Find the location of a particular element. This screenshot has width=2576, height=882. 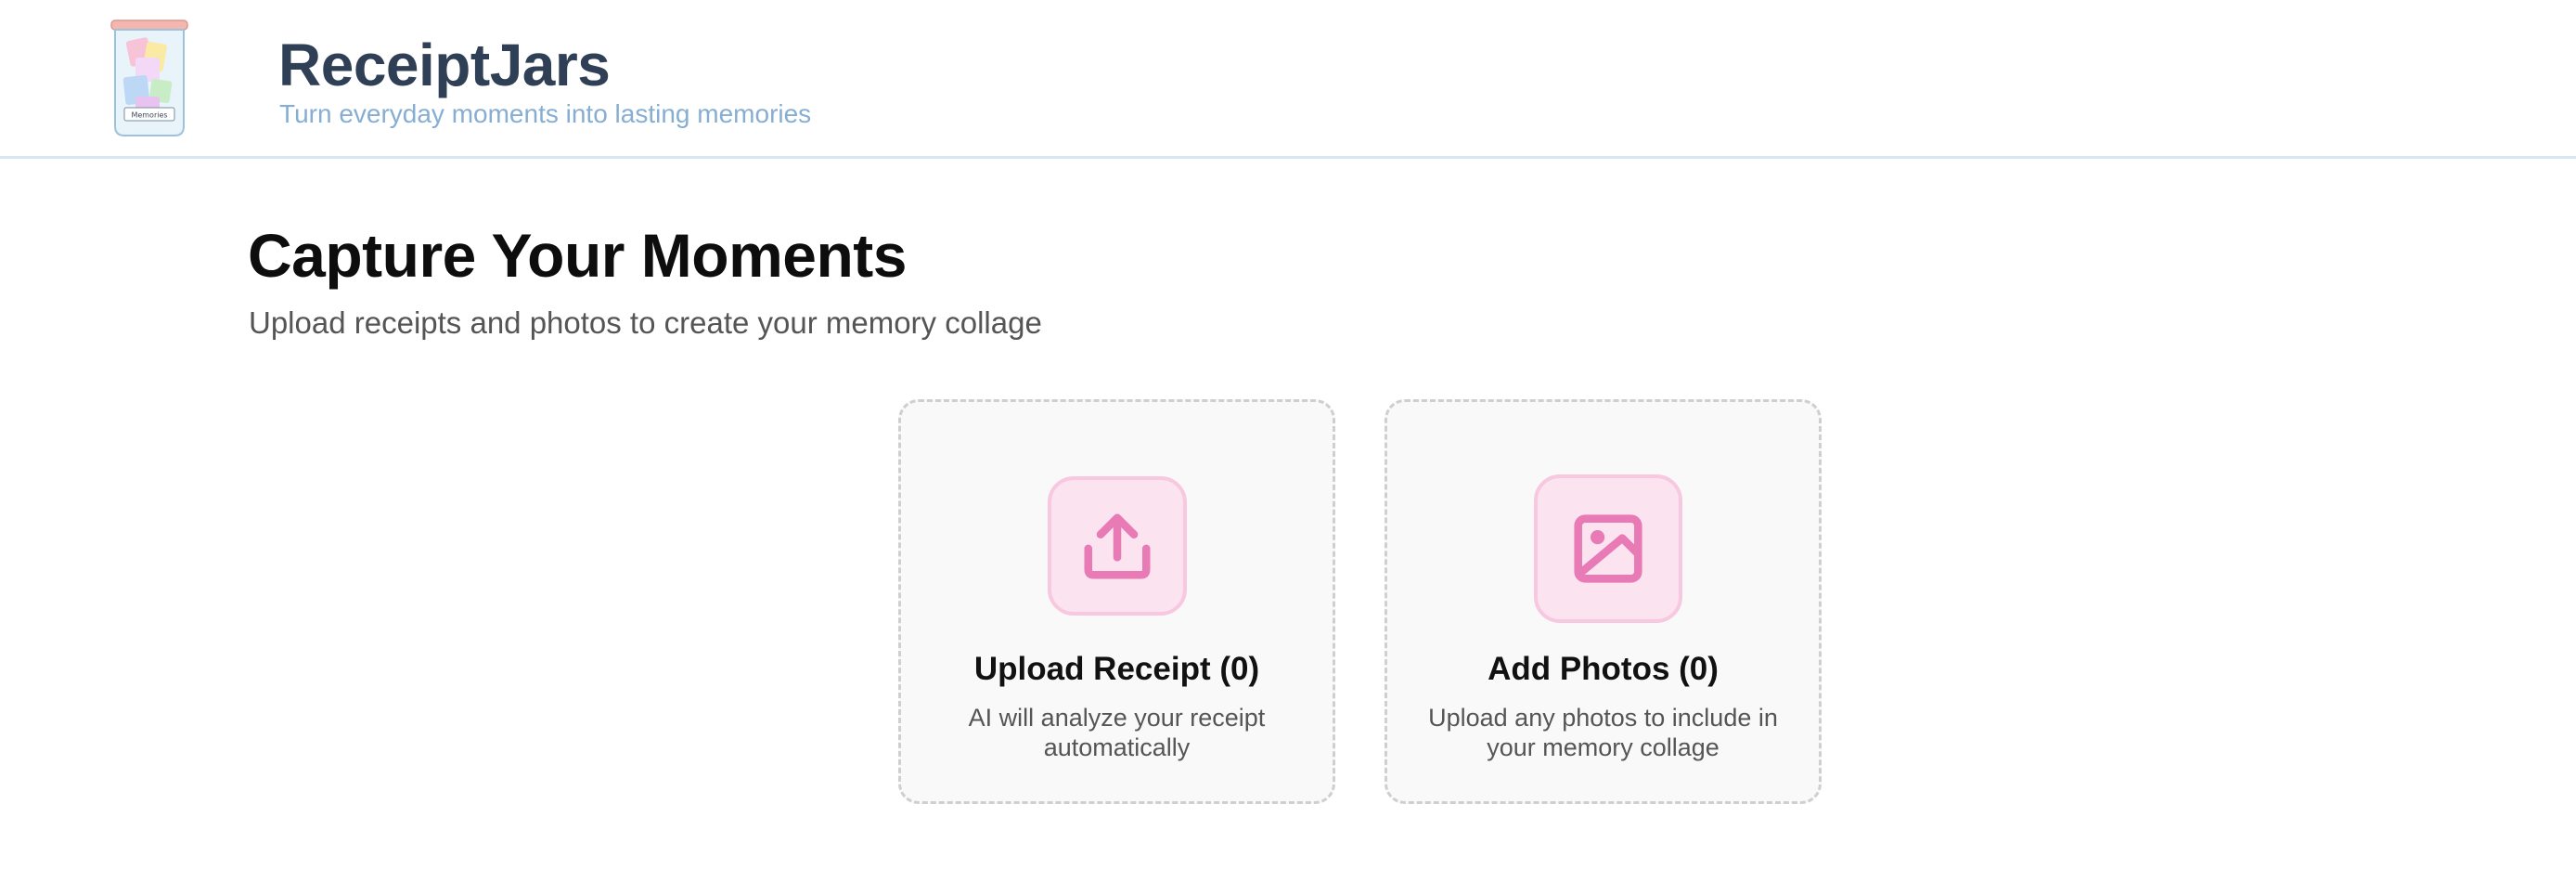

upload-icon-container is located at coordinates (1117, 546).